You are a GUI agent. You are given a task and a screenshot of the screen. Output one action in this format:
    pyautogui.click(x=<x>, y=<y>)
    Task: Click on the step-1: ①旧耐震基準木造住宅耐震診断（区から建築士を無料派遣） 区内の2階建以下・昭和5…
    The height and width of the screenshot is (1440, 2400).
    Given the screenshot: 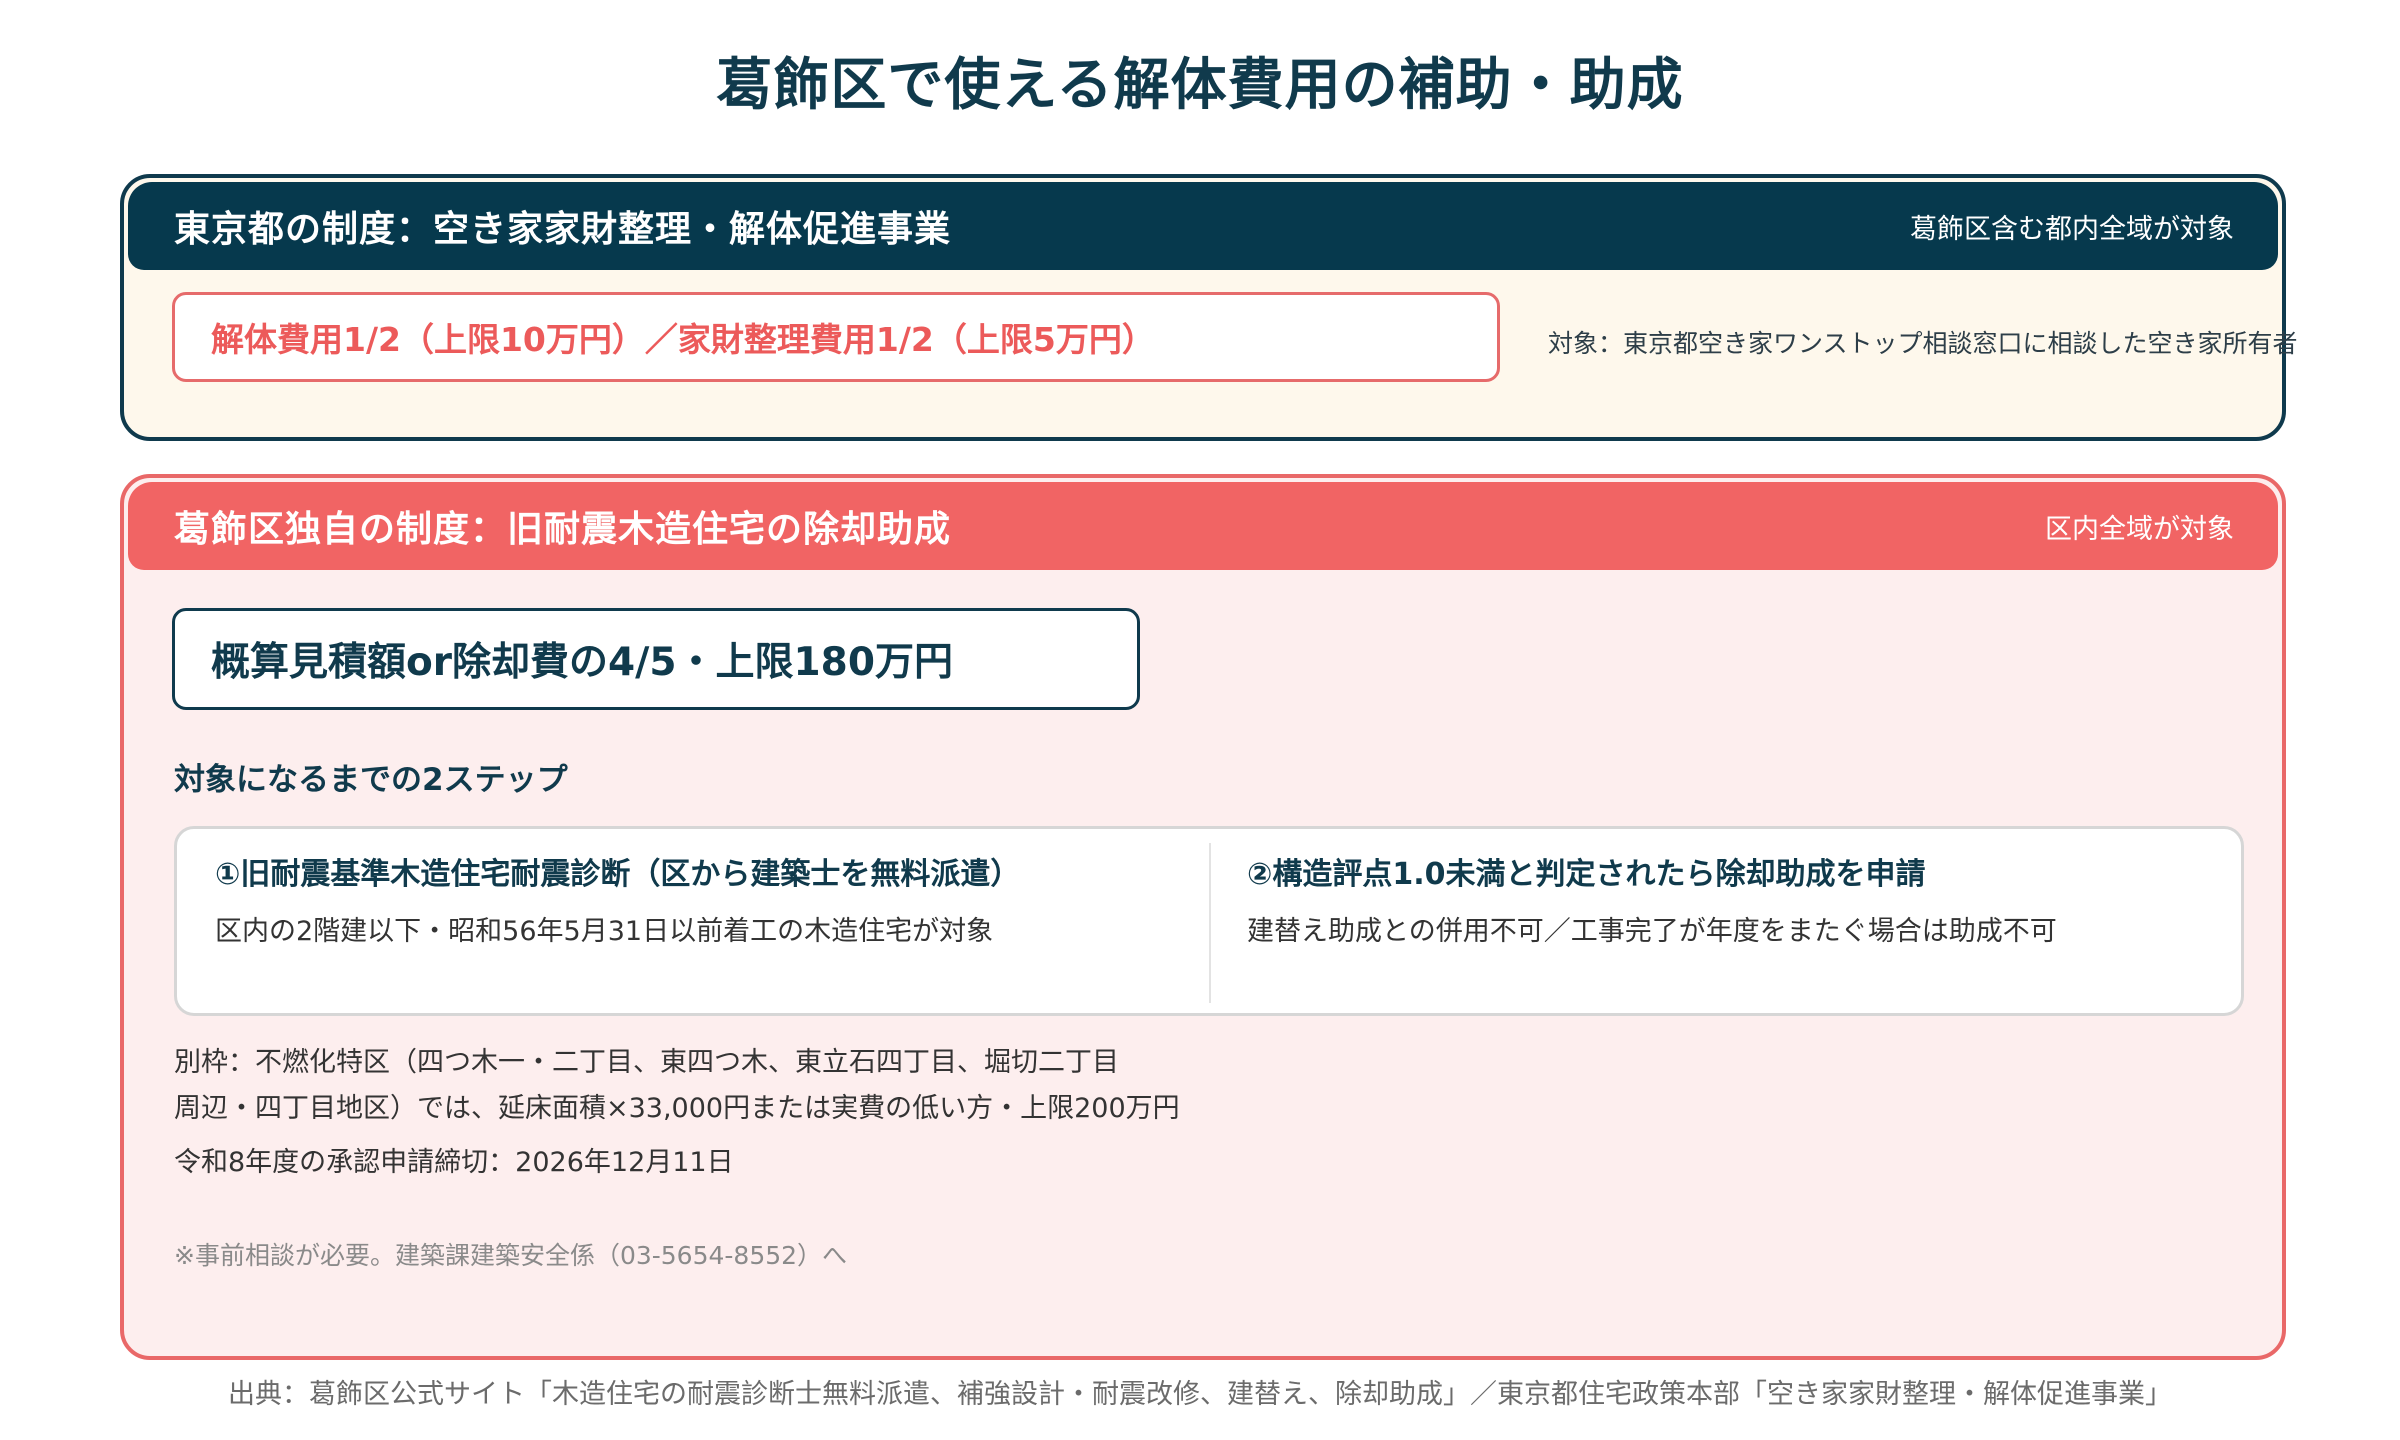 What is the action you would take?
    pyautogui.click(x=617, y=898)
    